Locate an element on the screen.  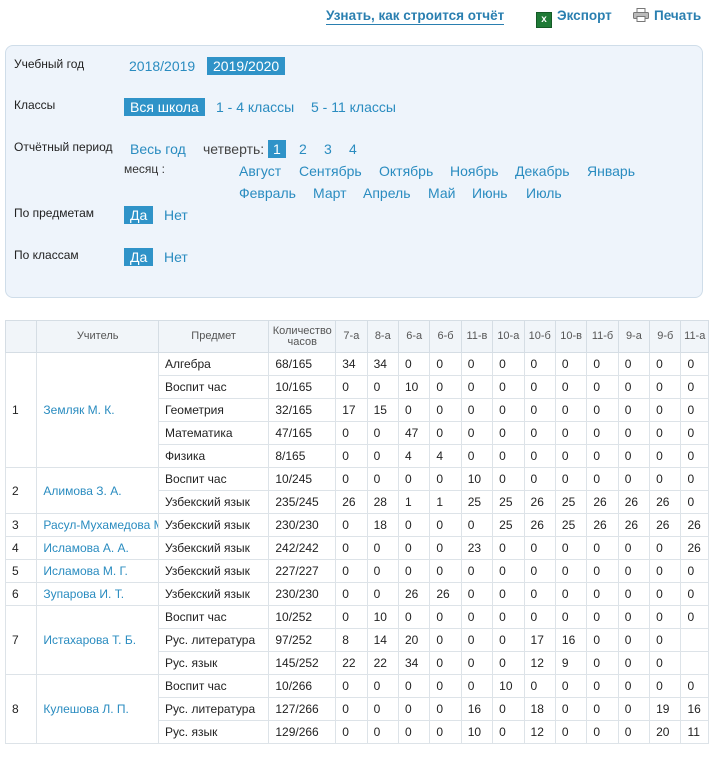
print-button: Печать is located at coordinates (667, 15).